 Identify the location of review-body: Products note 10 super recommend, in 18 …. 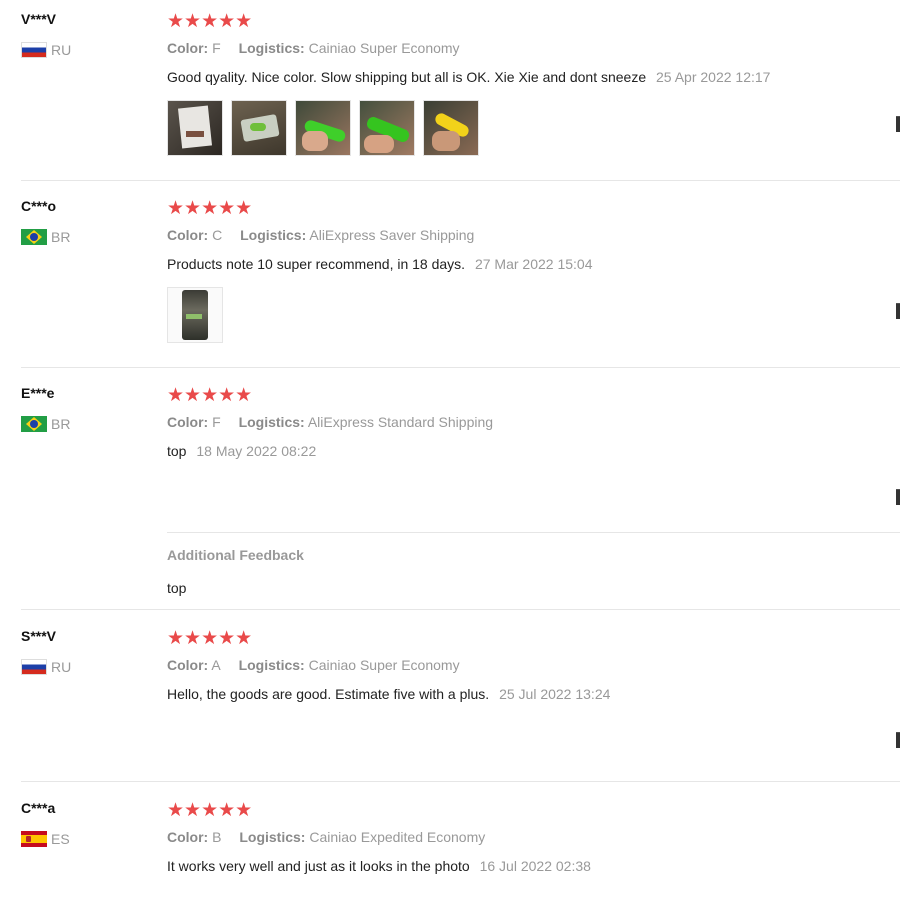
(316, 264).